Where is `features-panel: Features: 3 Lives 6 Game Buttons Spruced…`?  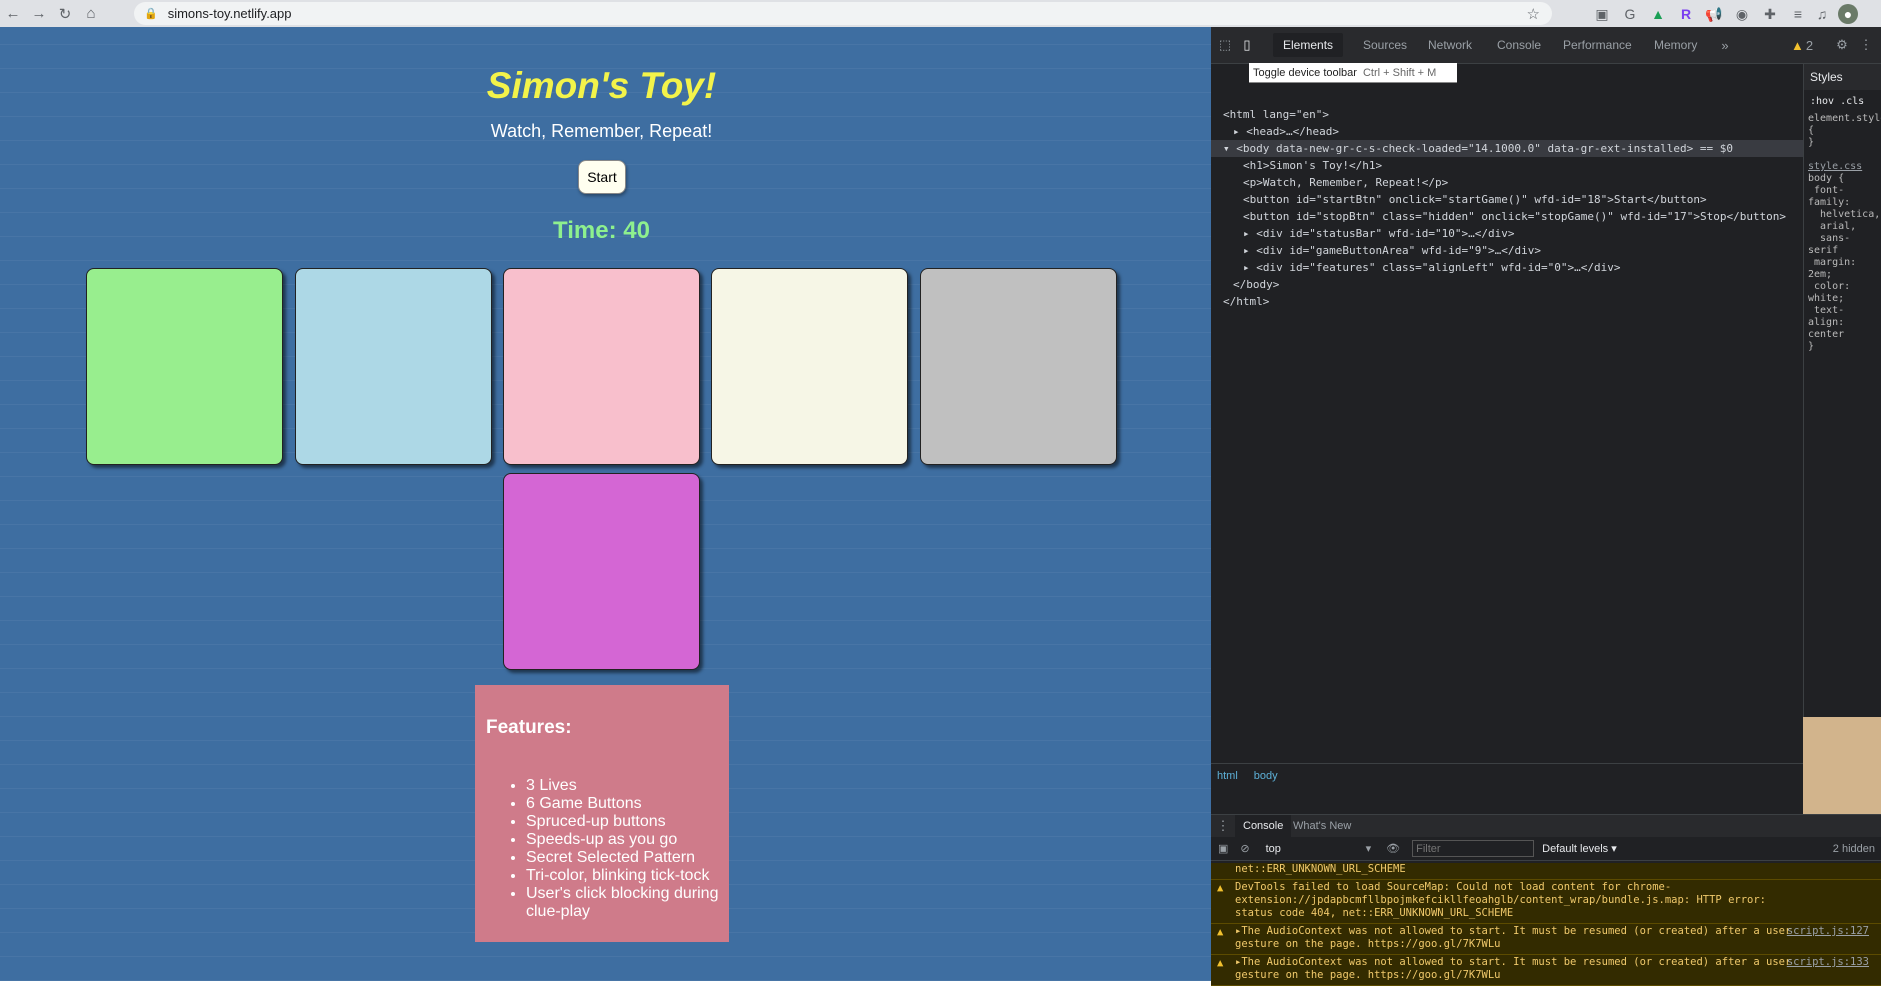
features-panel: Features: 3 Lives 6 Game Buttons Spruced… is located at coordinates (602, 813).